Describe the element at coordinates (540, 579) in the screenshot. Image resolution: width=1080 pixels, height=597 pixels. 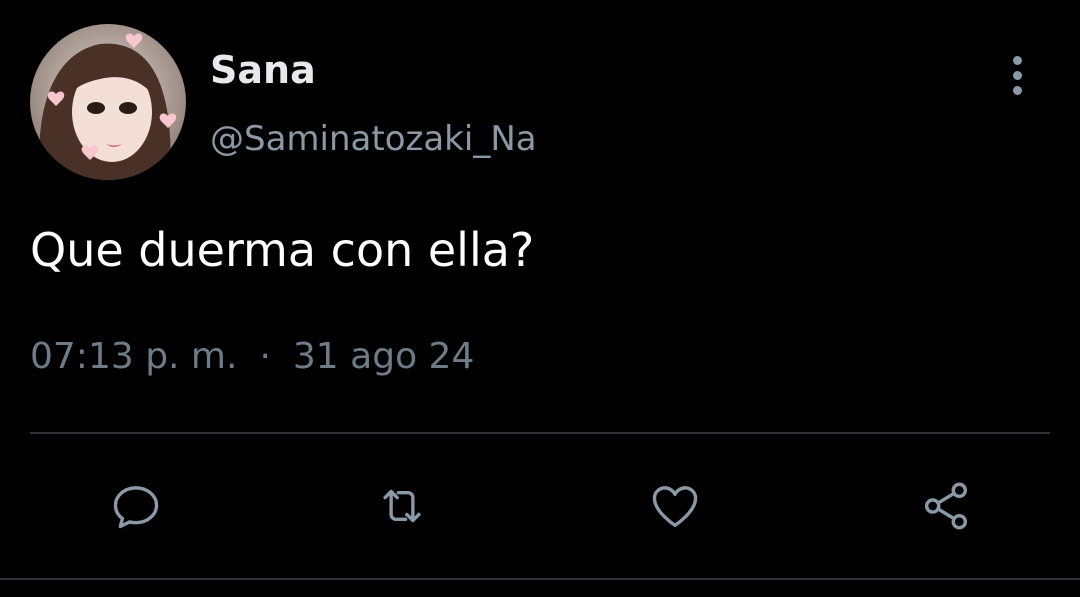
I see `bottom-divider` at that location.